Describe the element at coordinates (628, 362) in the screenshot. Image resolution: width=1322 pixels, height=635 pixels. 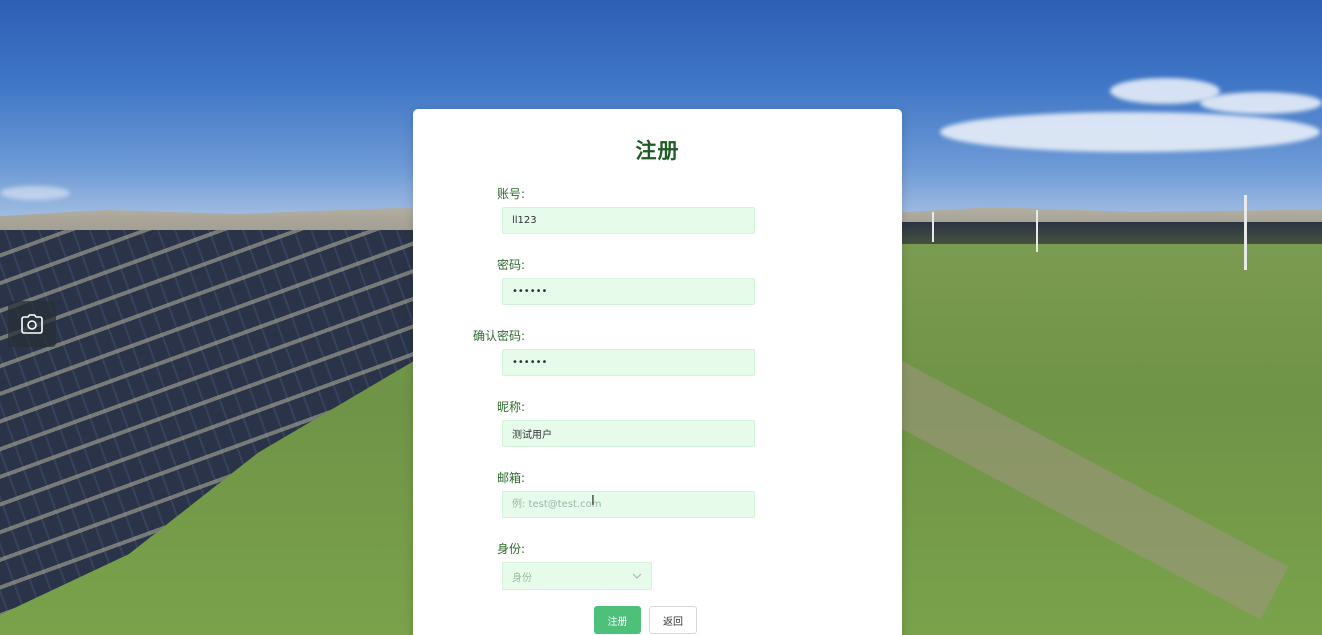
I see `confirm-password-input` at that location.